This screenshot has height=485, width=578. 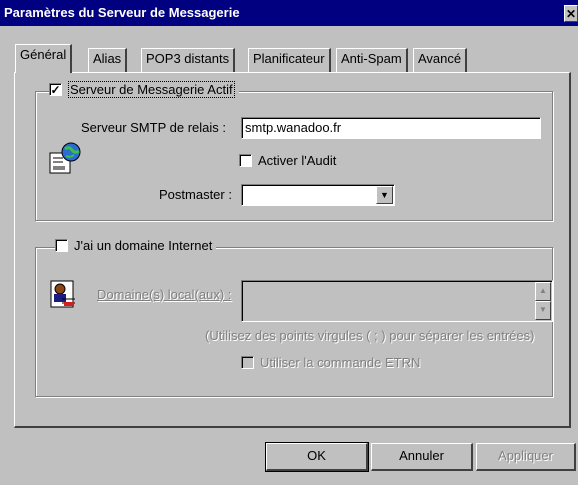 I want to click on mail-server-active-toggle: ✓ Serveur de Messagerie Actif, so click(x=144, y=89).